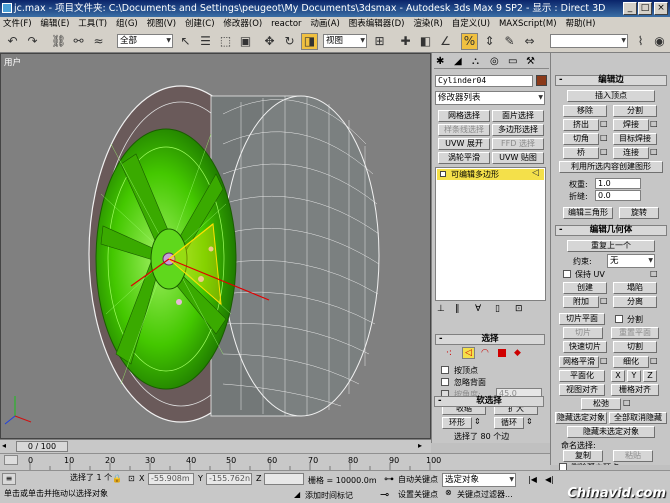 The height and width of the screenshot is (503, 670). I want to click on planarize-x-button: X, so click(618, 376).